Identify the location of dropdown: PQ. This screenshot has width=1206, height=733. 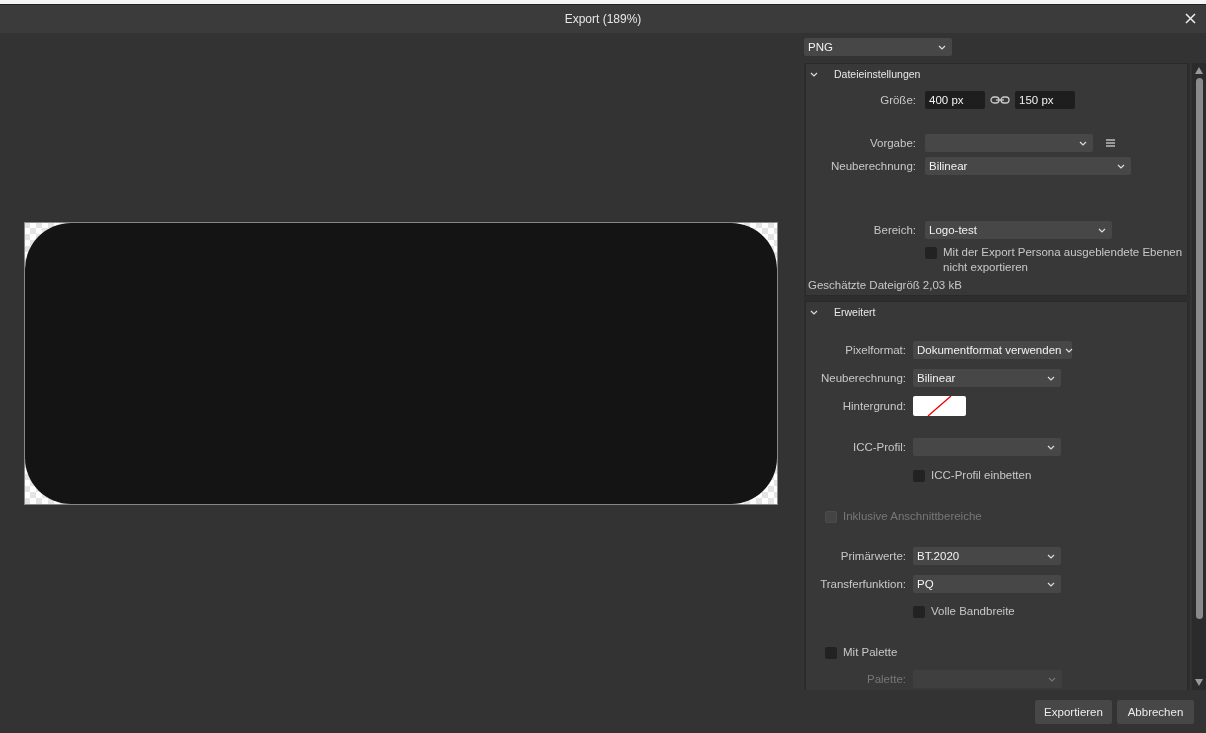
(987, 584).